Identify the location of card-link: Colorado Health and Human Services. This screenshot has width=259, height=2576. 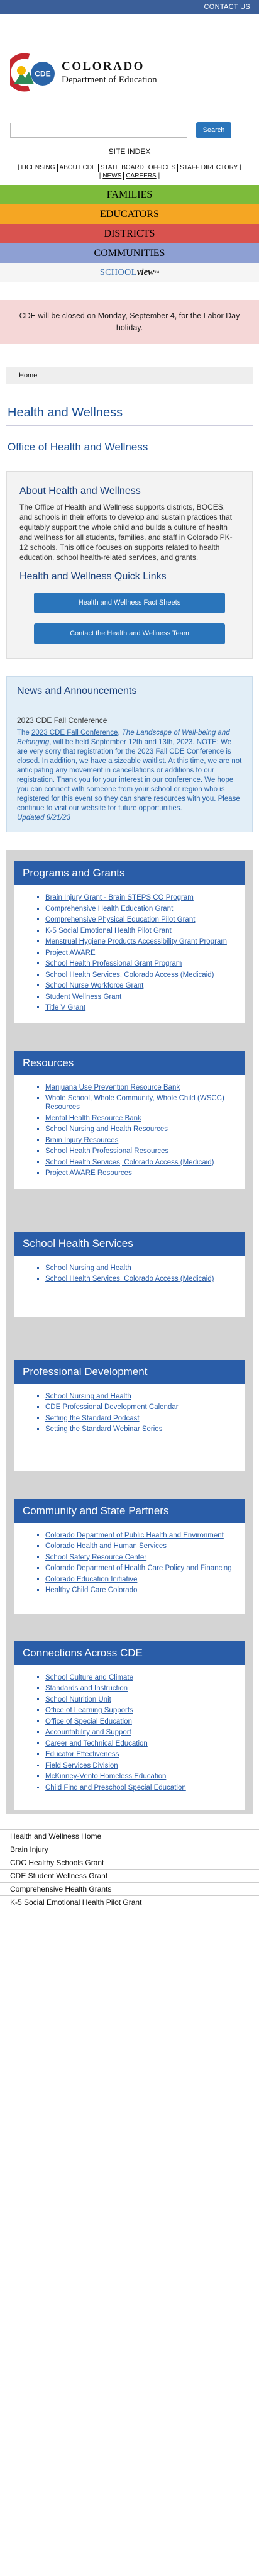
(106, 1546).